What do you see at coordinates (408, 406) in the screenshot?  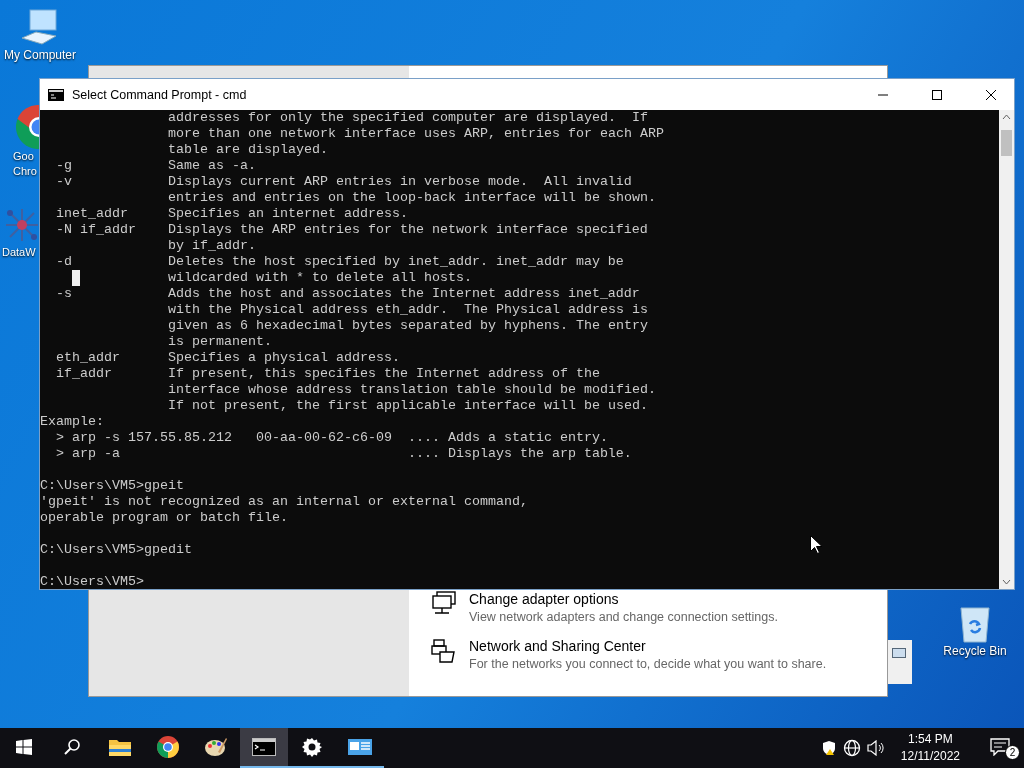 I see `console-line: If not present, the first applicable interface will be used.` at bounding box center [408, 406].